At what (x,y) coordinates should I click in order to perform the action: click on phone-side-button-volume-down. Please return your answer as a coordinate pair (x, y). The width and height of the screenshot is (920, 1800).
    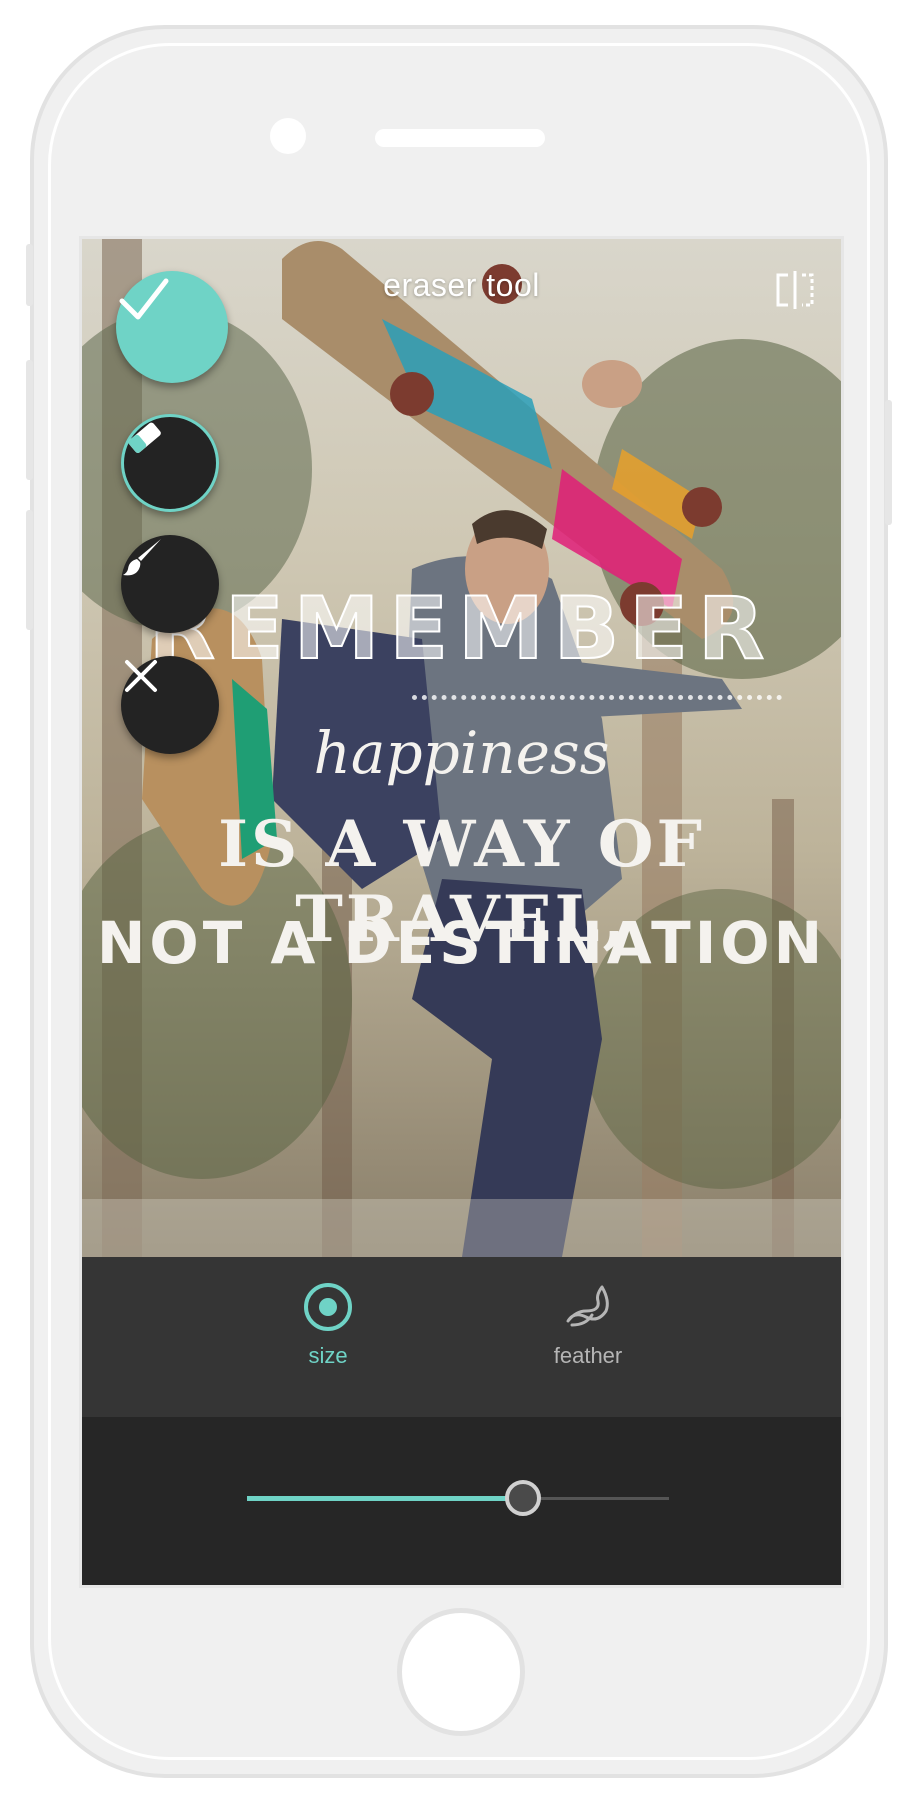
    Looking at the image, I should click on (29, 570).